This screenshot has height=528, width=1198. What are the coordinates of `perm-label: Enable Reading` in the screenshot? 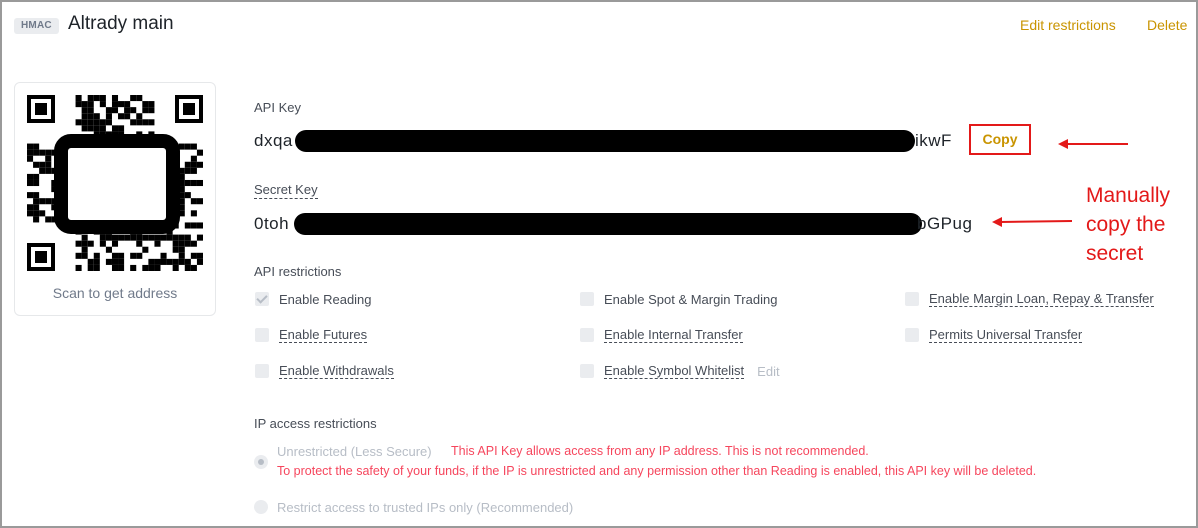 It's located at (325, 299).